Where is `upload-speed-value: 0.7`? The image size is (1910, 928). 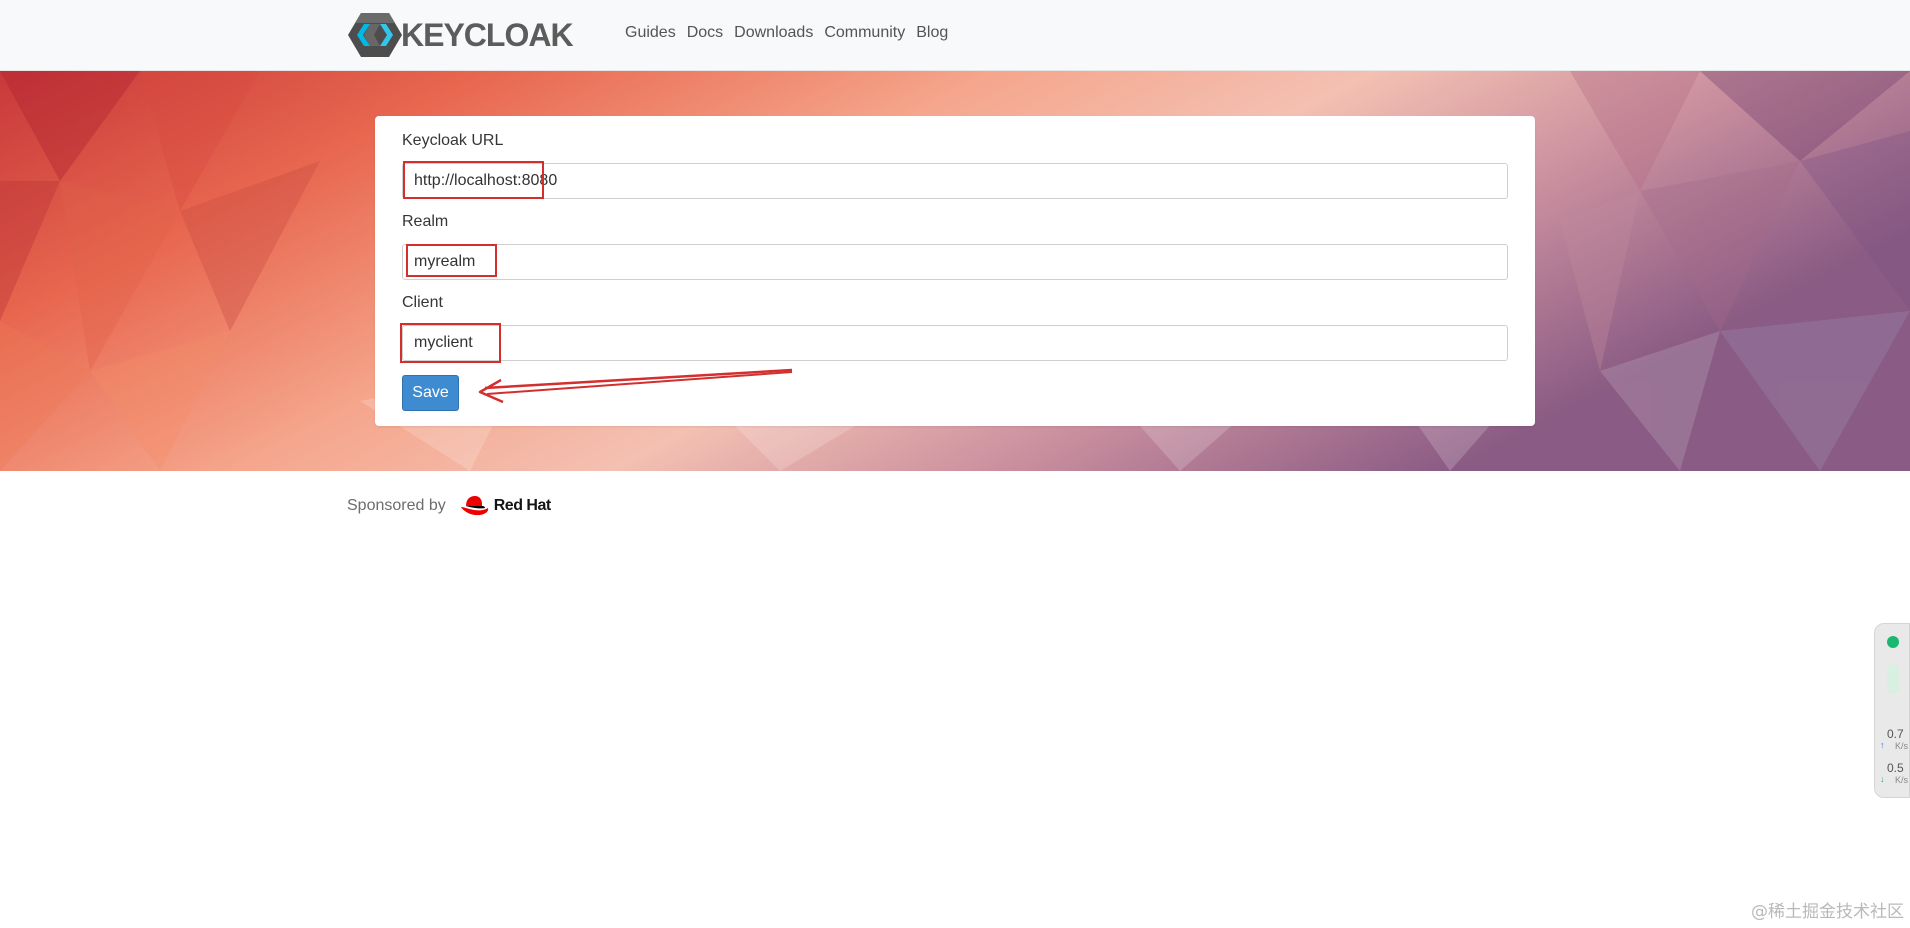
upload-speed-value: 0.7 is located at coordinates (1895, 734).